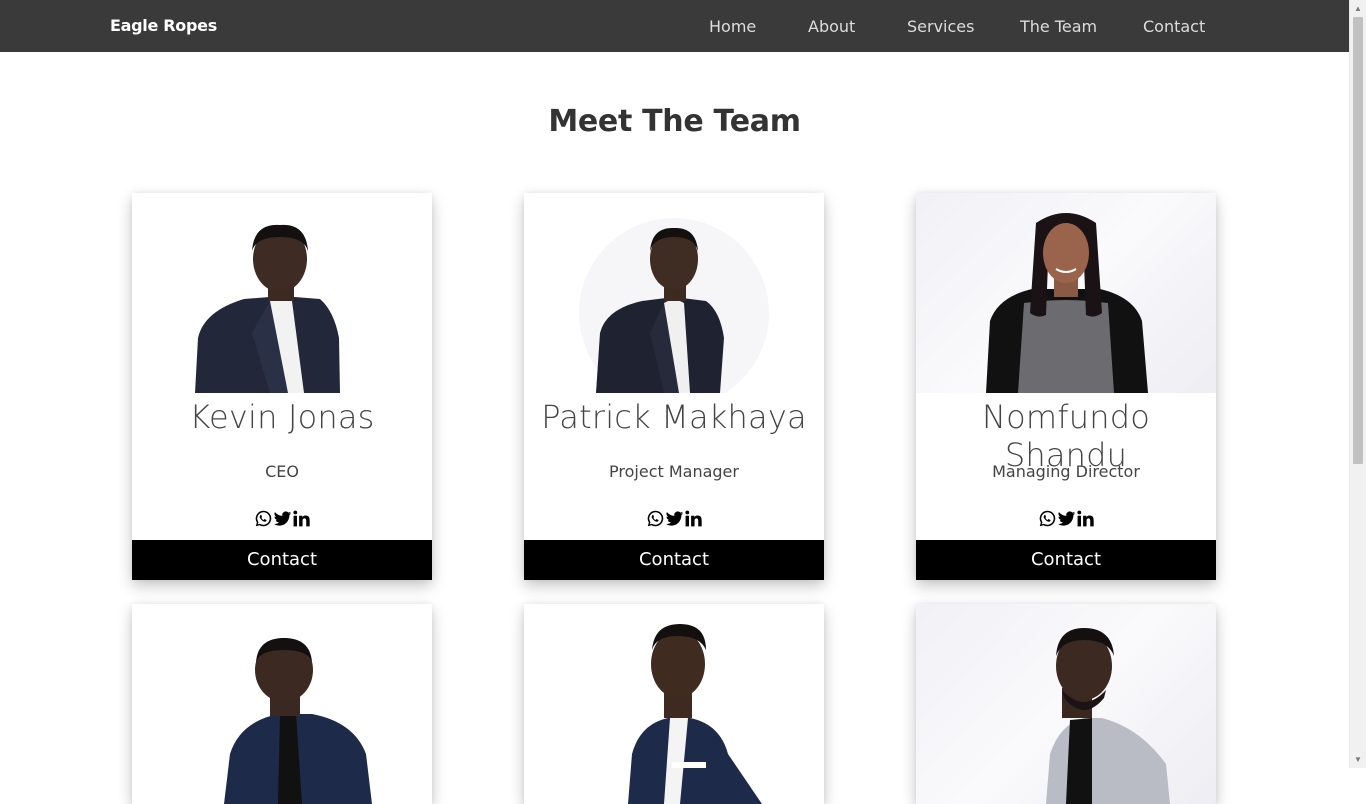 The width and height of the screenshot is (1366, 804). Describe the element at coordinates (732, 26) in the screenshot. I see `nav-link-home: Home` at that location.